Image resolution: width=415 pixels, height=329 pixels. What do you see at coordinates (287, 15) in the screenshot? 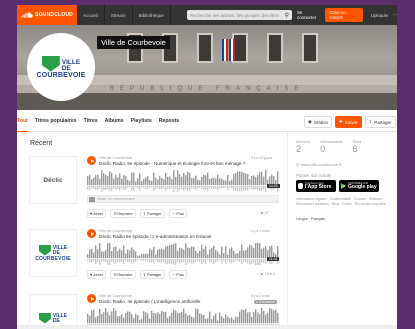
I see `search-icon: ⚲` at bounding box center [287, 15].